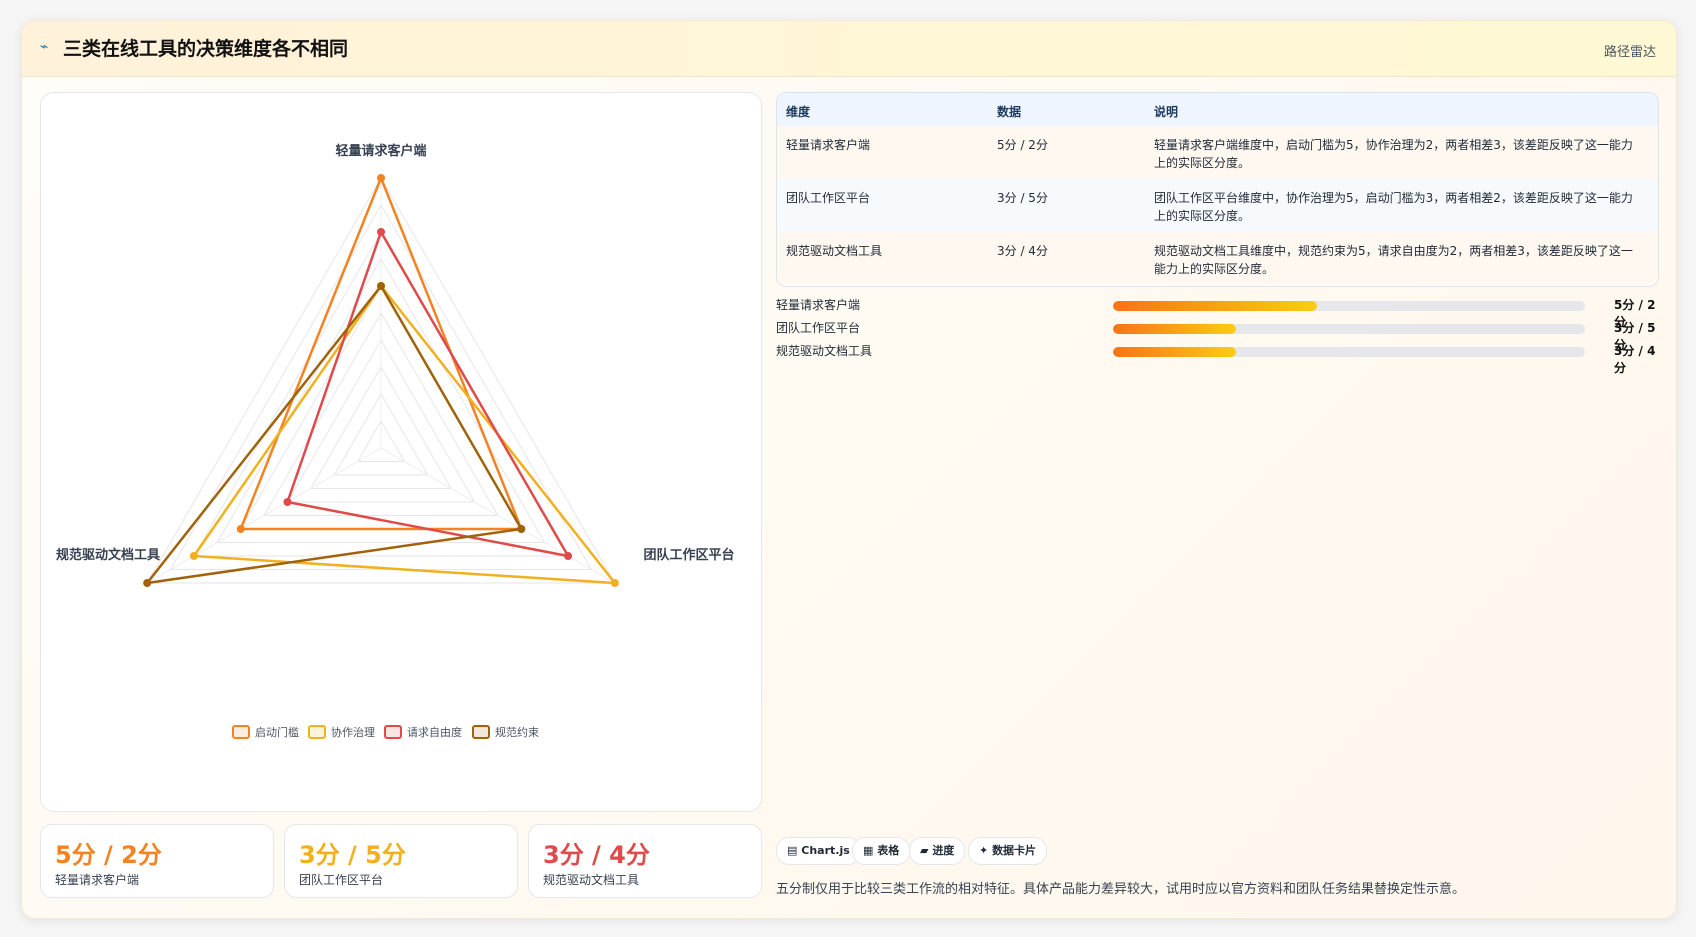  I want to click on cell-data: 3分 / 4分, so click(1022, 251).